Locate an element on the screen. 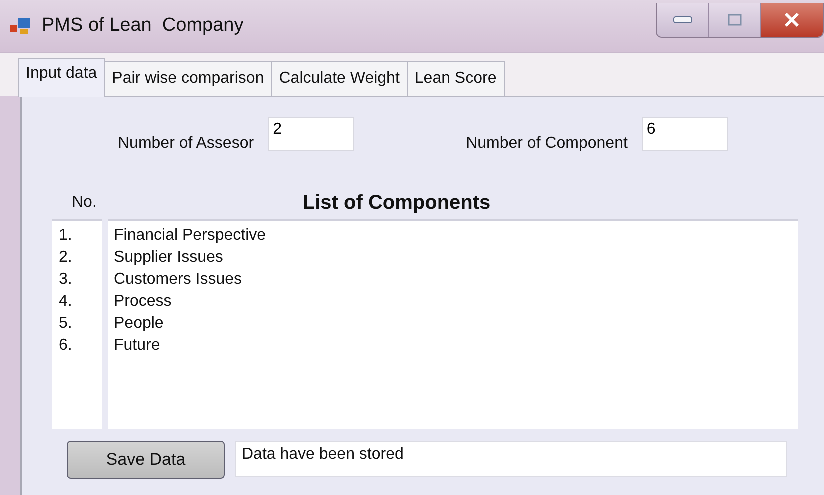  list-item: People is located at coordinates (139, 324).